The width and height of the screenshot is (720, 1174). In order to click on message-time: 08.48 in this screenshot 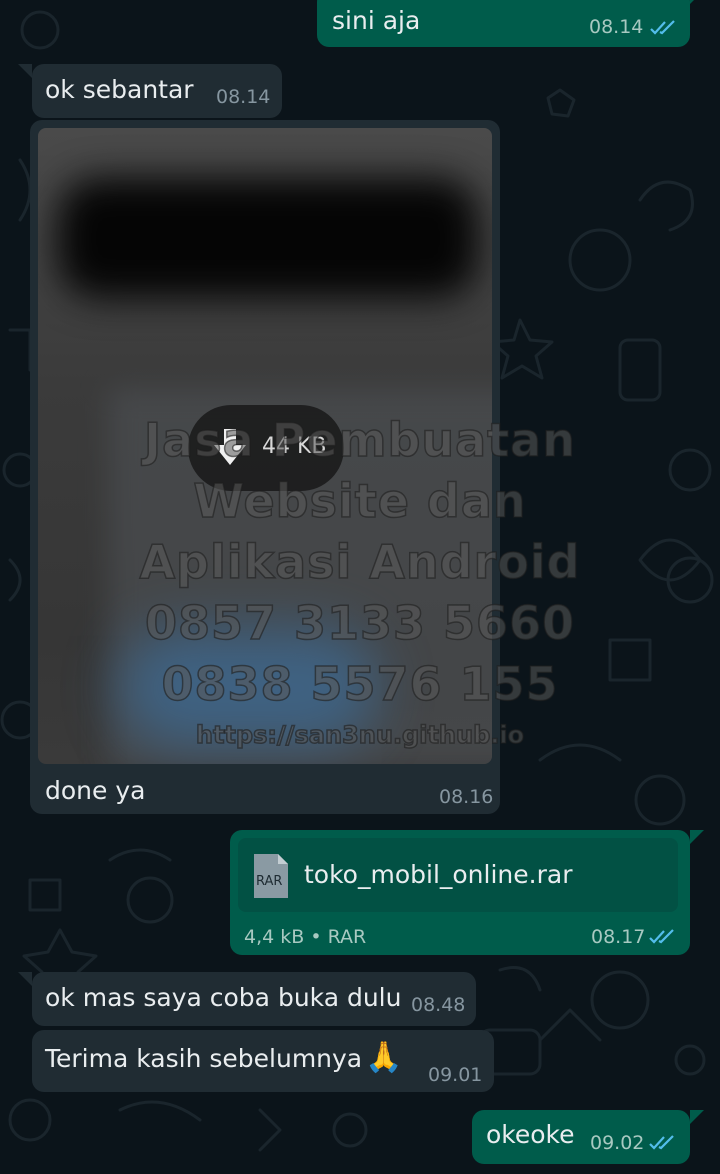, I will do `click(438, 1005)`.